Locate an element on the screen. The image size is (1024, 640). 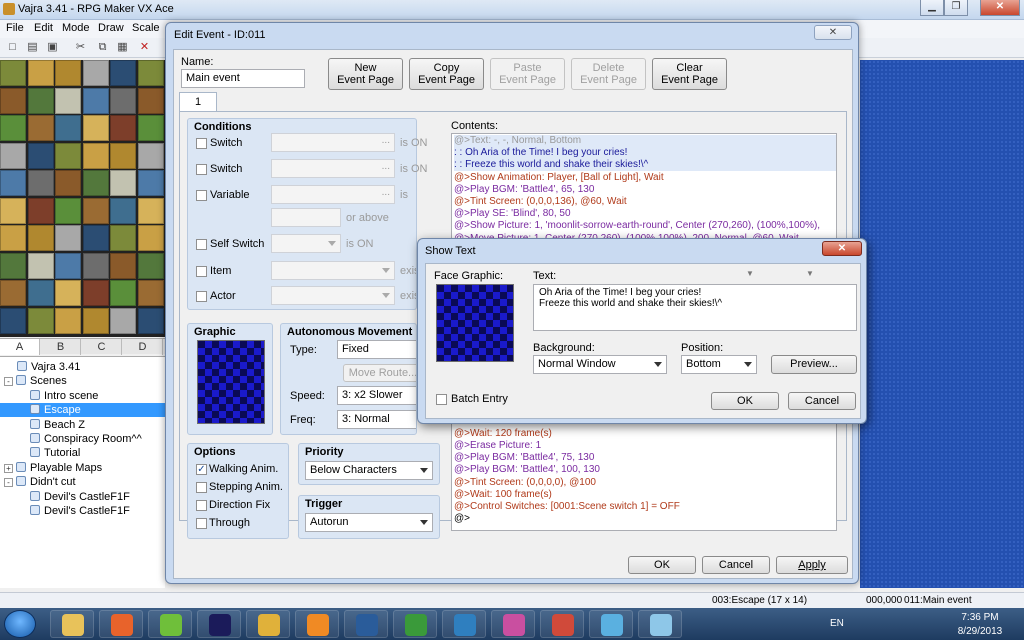
map-tree-item: - Scenes is located at coordinates (82, 381).